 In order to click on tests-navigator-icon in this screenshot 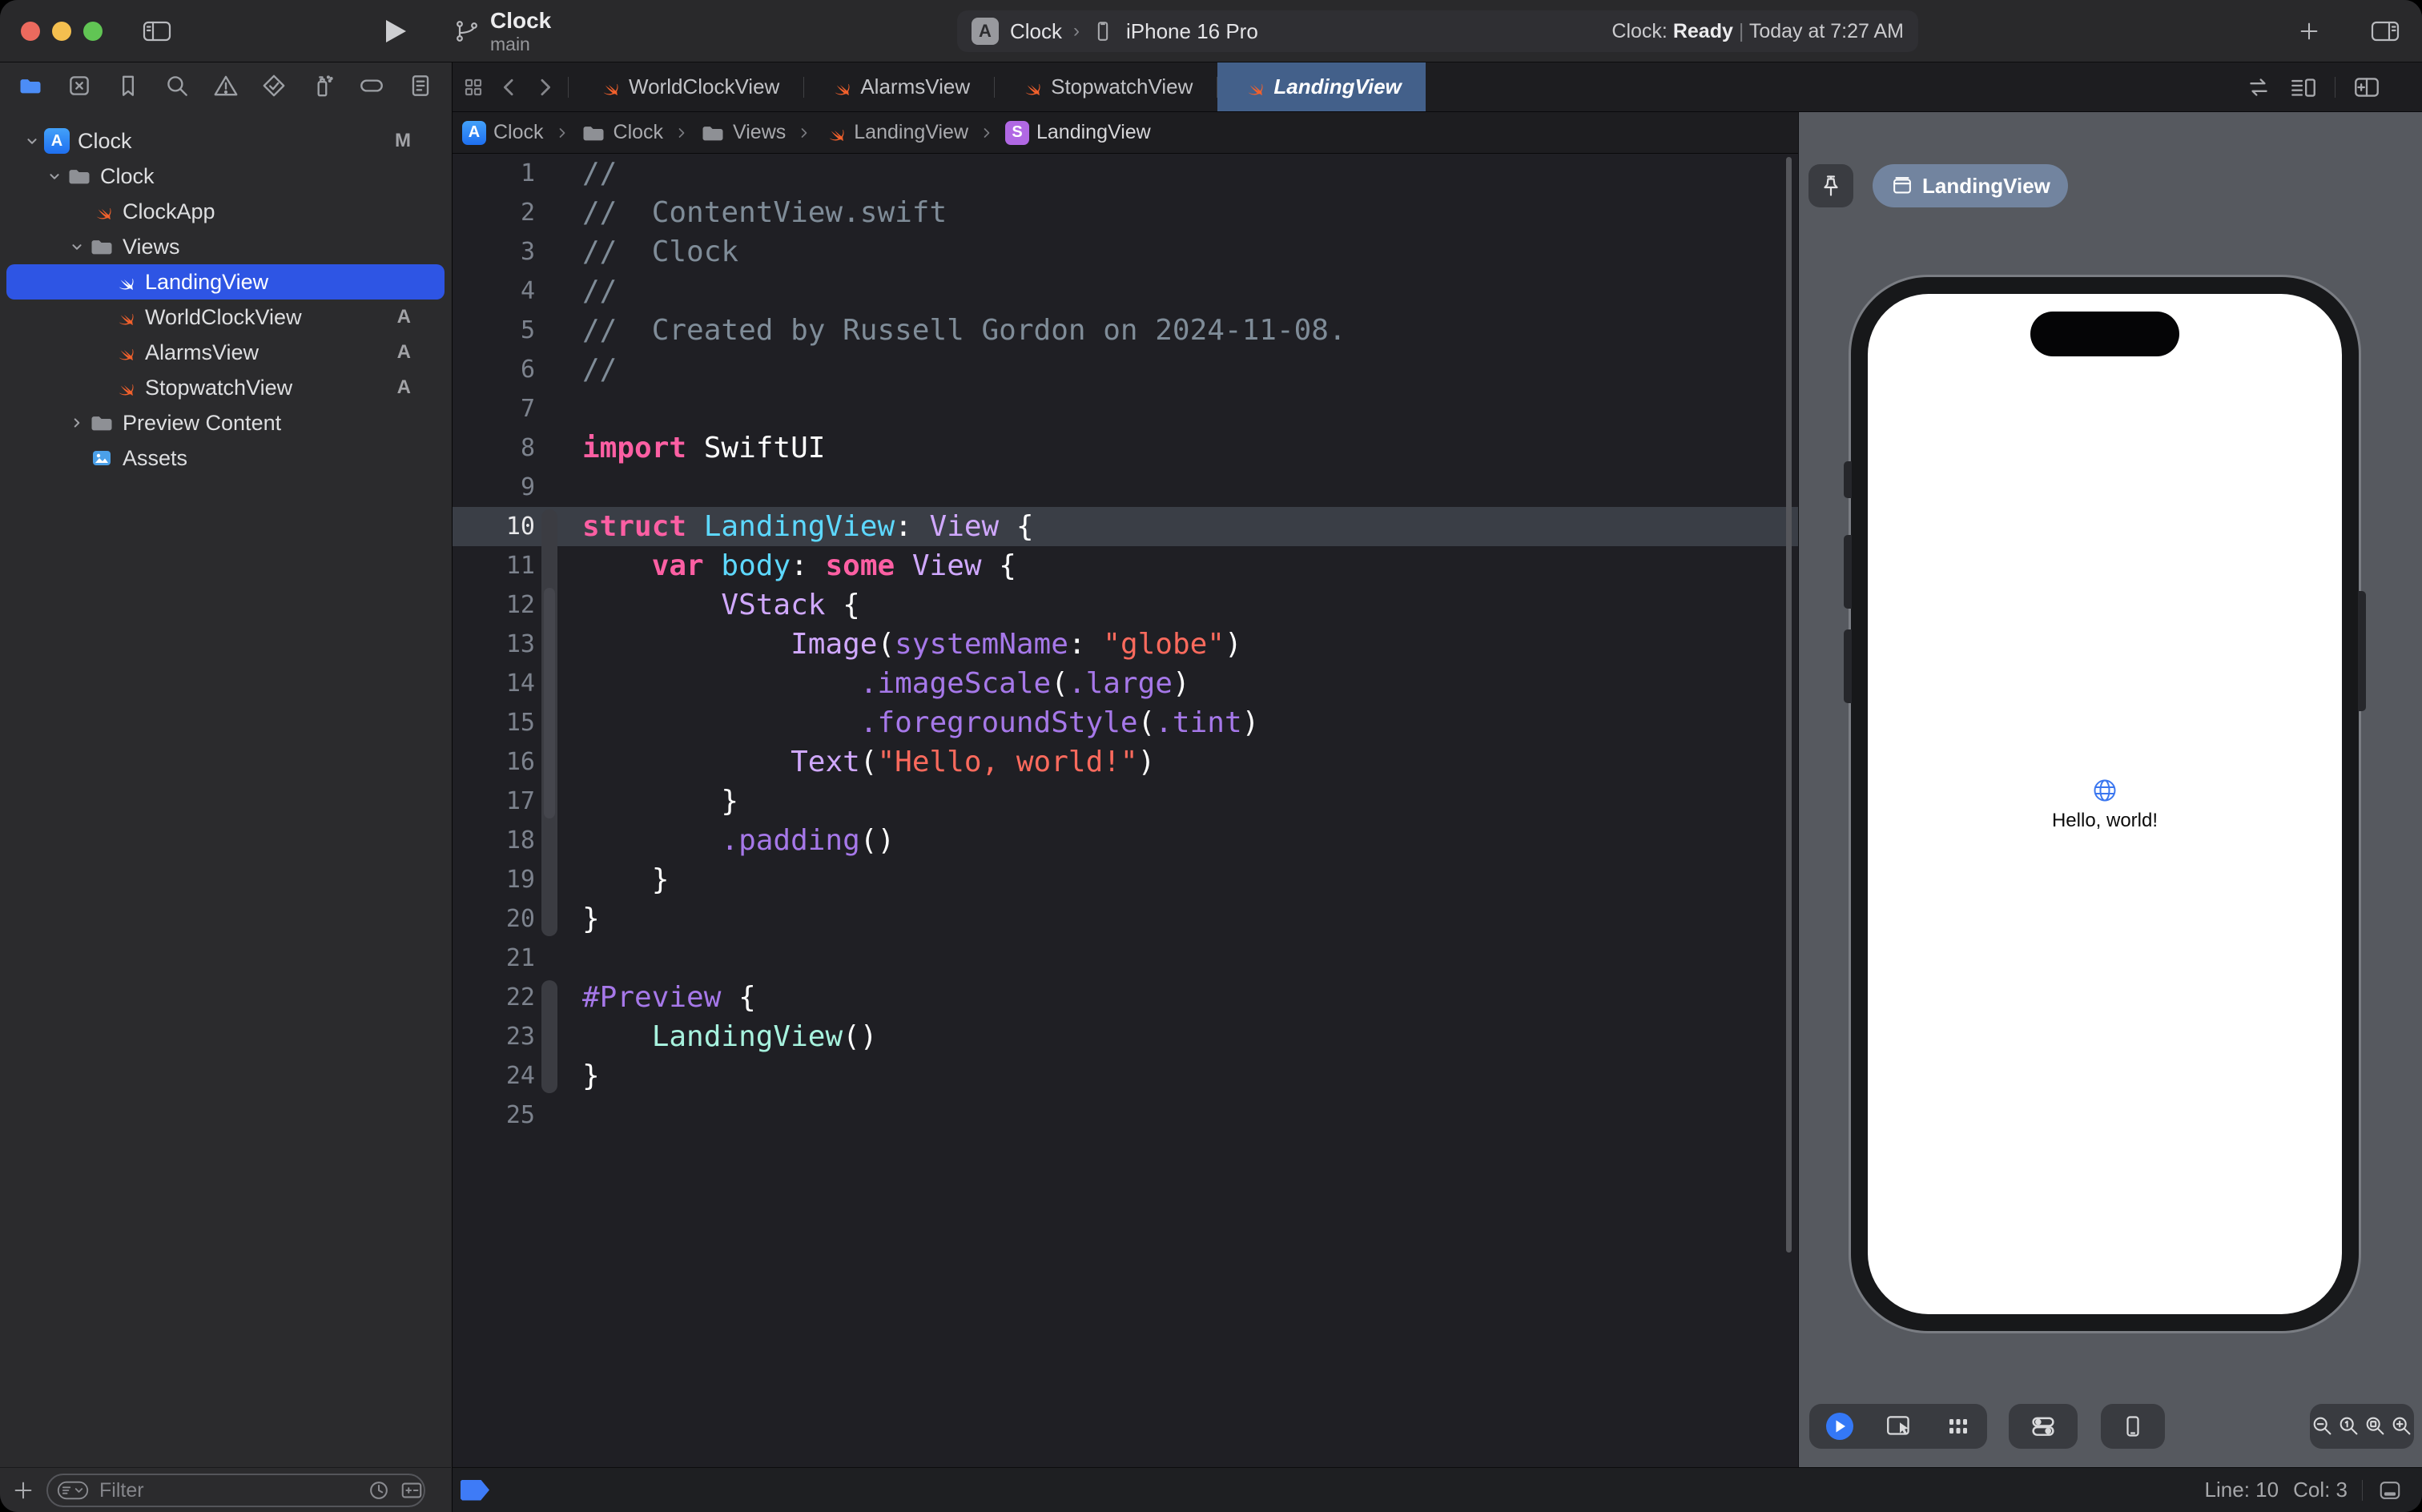, I will do `click(274, 85)`.